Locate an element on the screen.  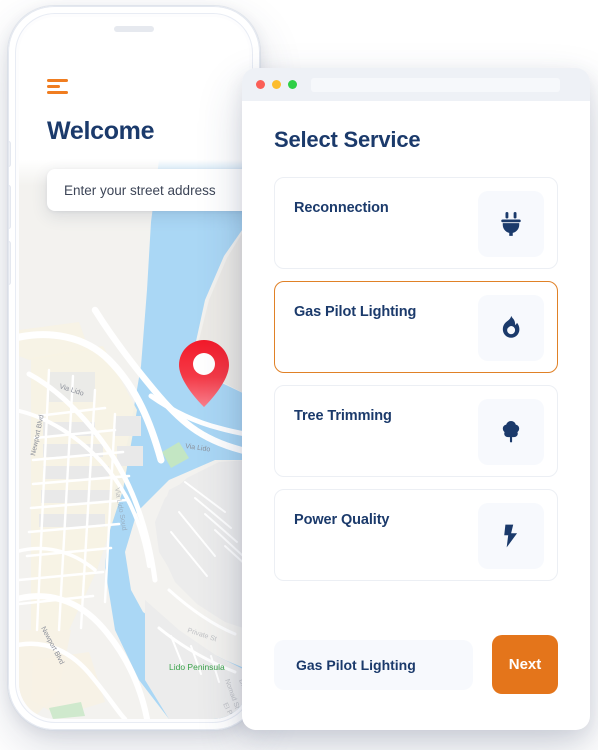
address-bar is located at coordinates (435, 84).